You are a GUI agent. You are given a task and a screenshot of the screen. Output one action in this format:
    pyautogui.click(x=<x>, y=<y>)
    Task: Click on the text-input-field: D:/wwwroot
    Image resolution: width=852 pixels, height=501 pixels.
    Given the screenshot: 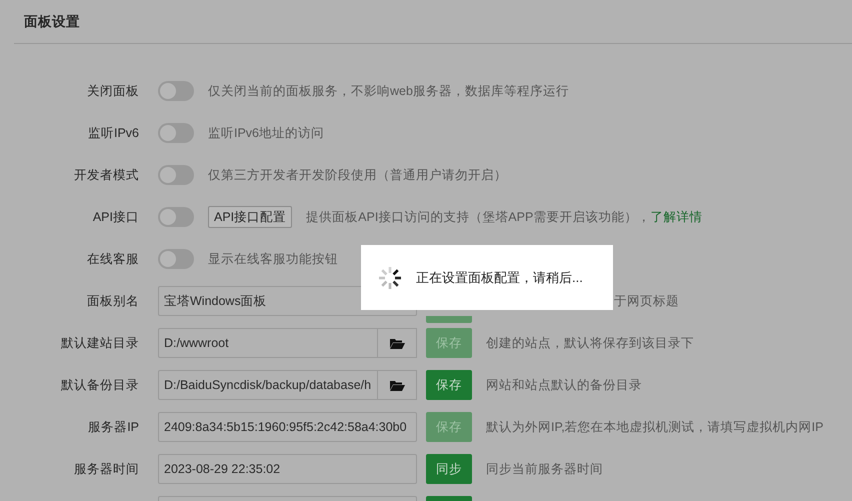 What is the action you would take?
    pyautogui.click(x=268, y=343)
    